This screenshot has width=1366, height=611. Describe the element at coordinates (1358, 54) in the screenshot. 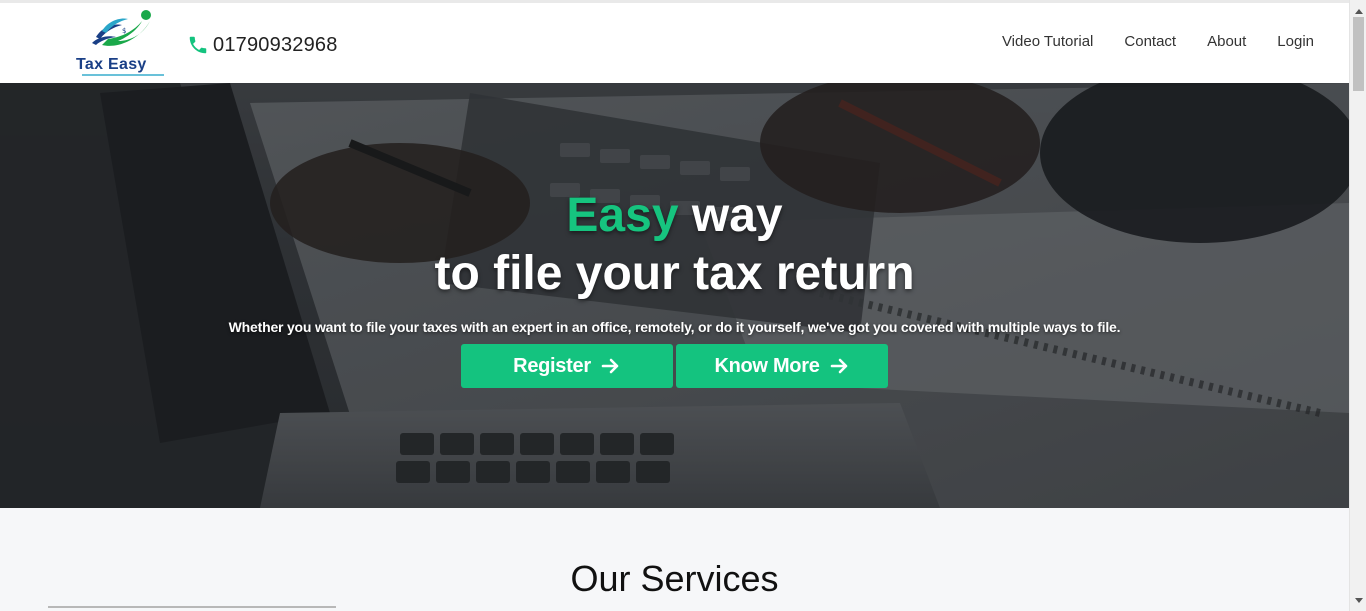

I see `scrollbar-thumb` at that location.